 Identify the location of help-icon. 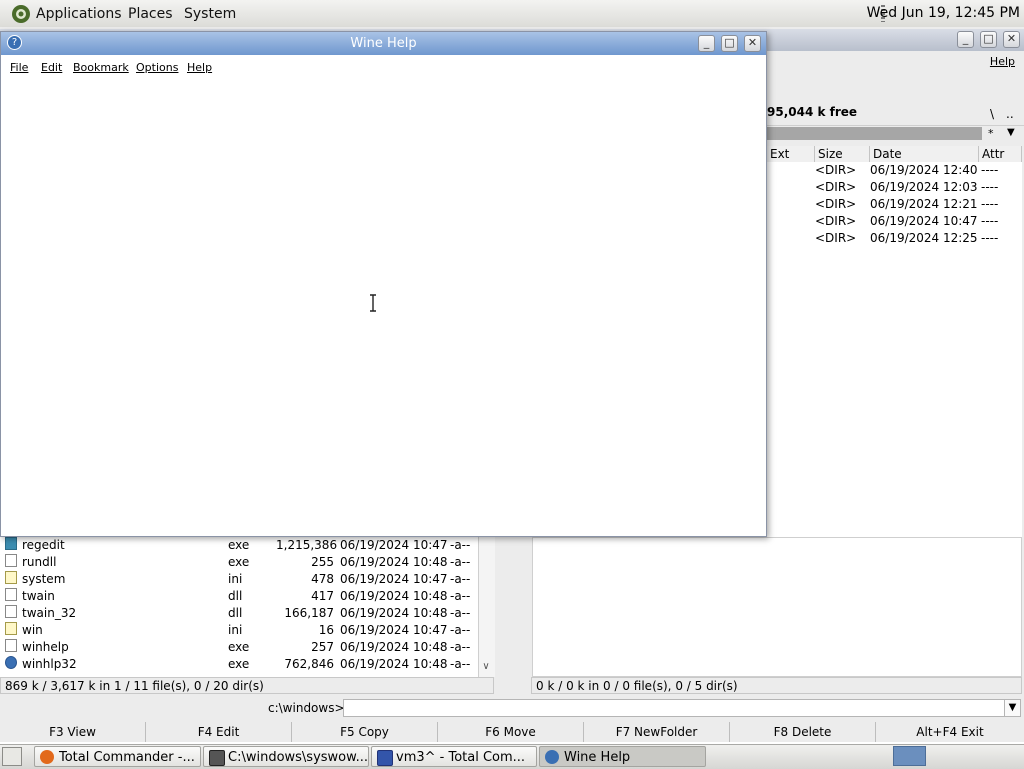
(552, 757).